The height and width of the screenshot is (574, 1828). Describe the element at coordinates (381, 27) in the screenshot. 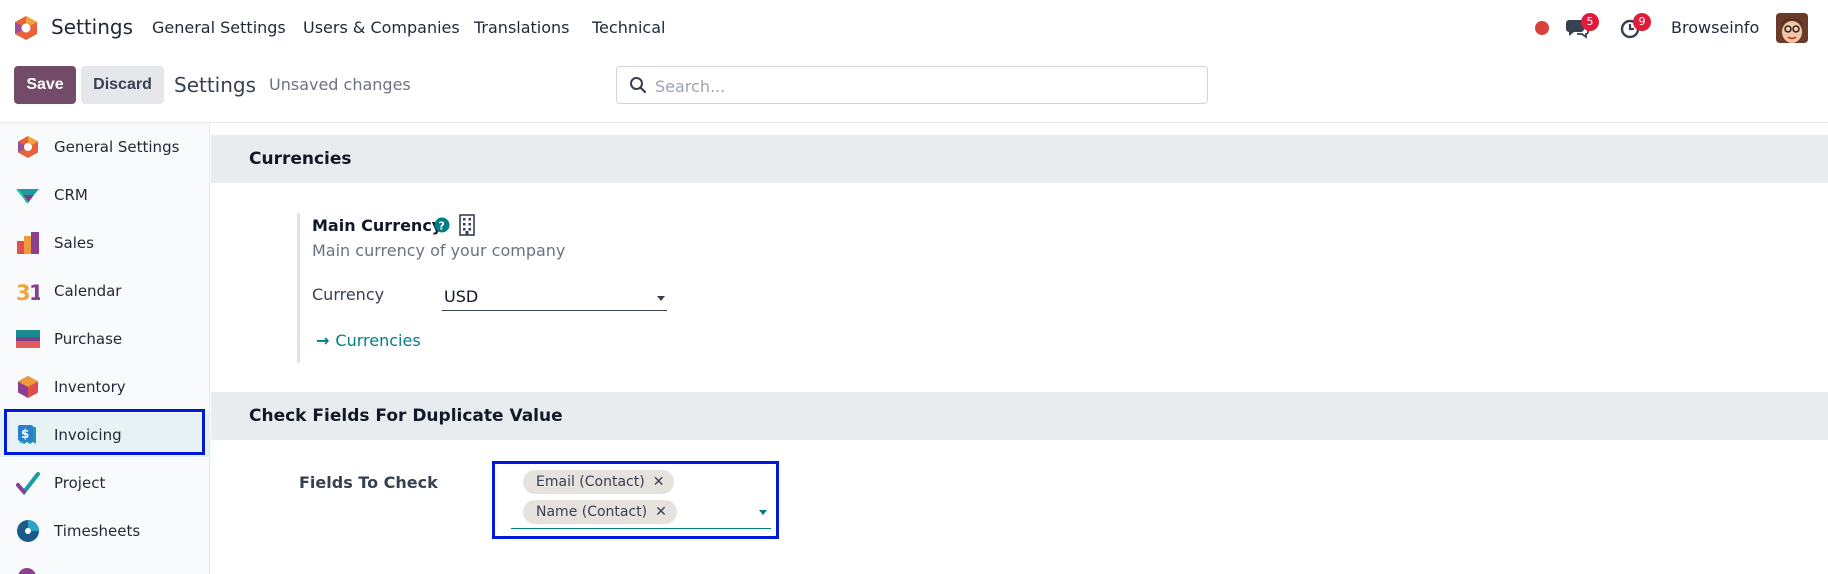

I see `menu-users-companies: Users & Companies` at that location.